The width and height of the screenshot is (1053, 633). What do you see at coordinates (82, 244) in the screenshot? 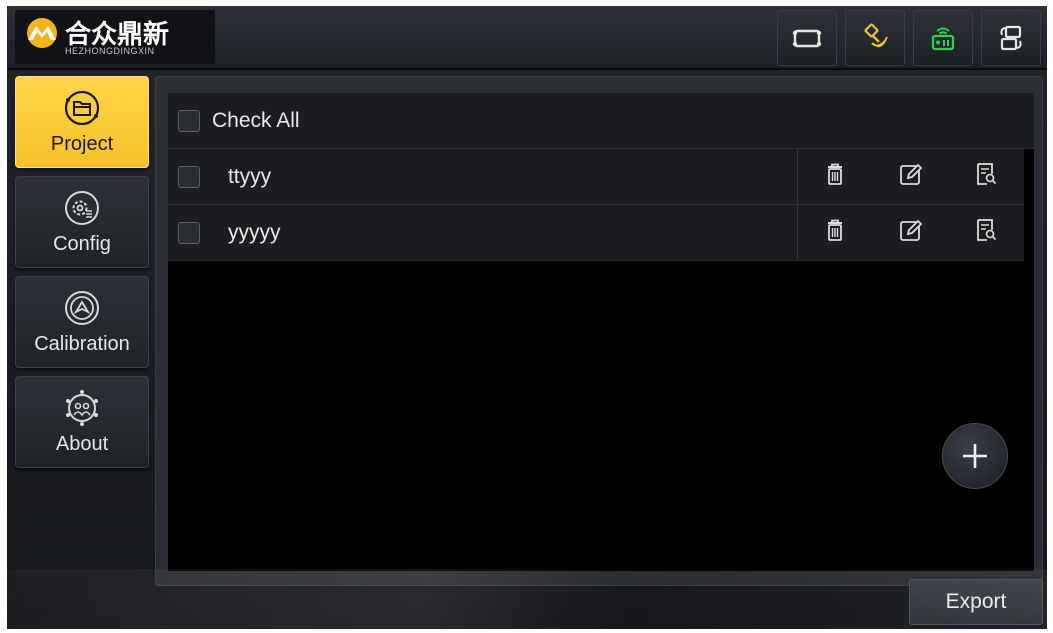
I see `sidebar-item-label: Config` at bounding box center [82, 244].